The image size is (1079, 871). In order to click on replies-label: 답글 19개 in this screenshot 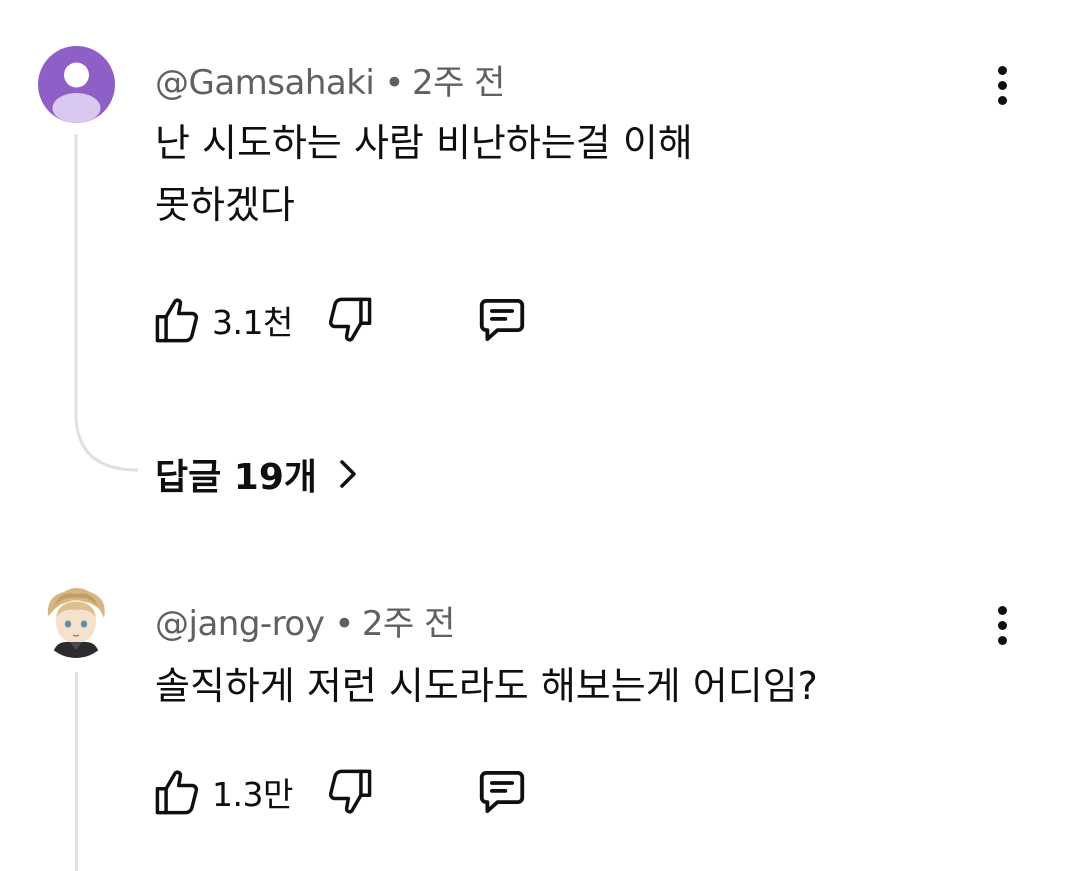, I will do `click(236, 477)`.